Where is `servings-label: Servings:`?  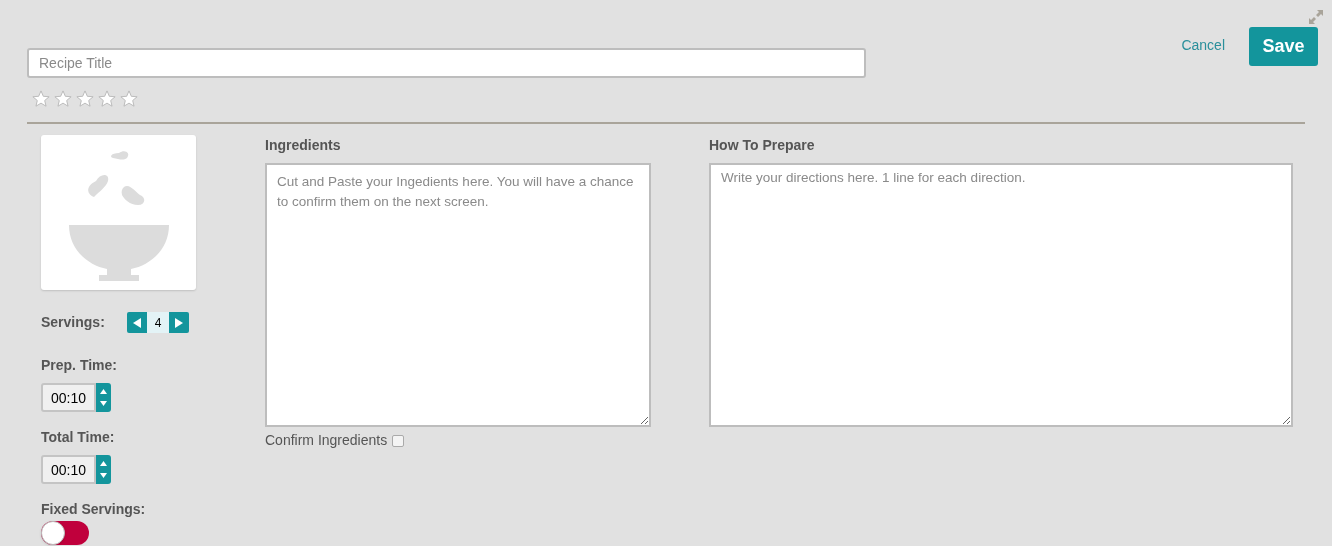 servings-label: Servings: is located at coordinates (73, 322).